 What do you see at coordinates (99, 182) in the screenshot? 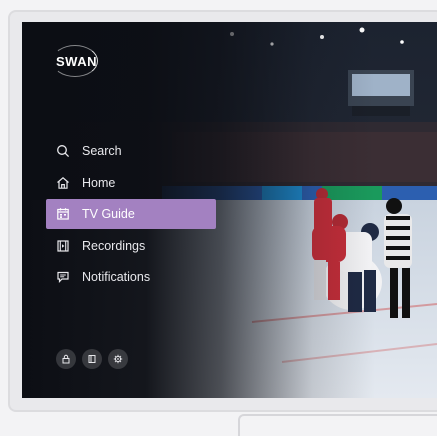
I see `menu-item-label: Home` at bounding box center [99, 182].